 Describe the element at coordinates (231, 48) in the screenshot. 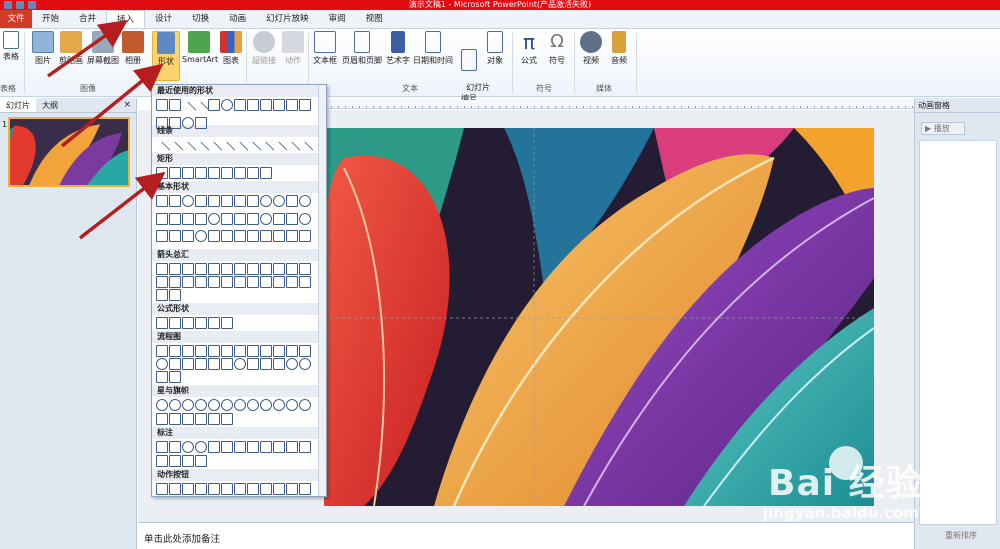

I see `chart-button: 图表` at that location.